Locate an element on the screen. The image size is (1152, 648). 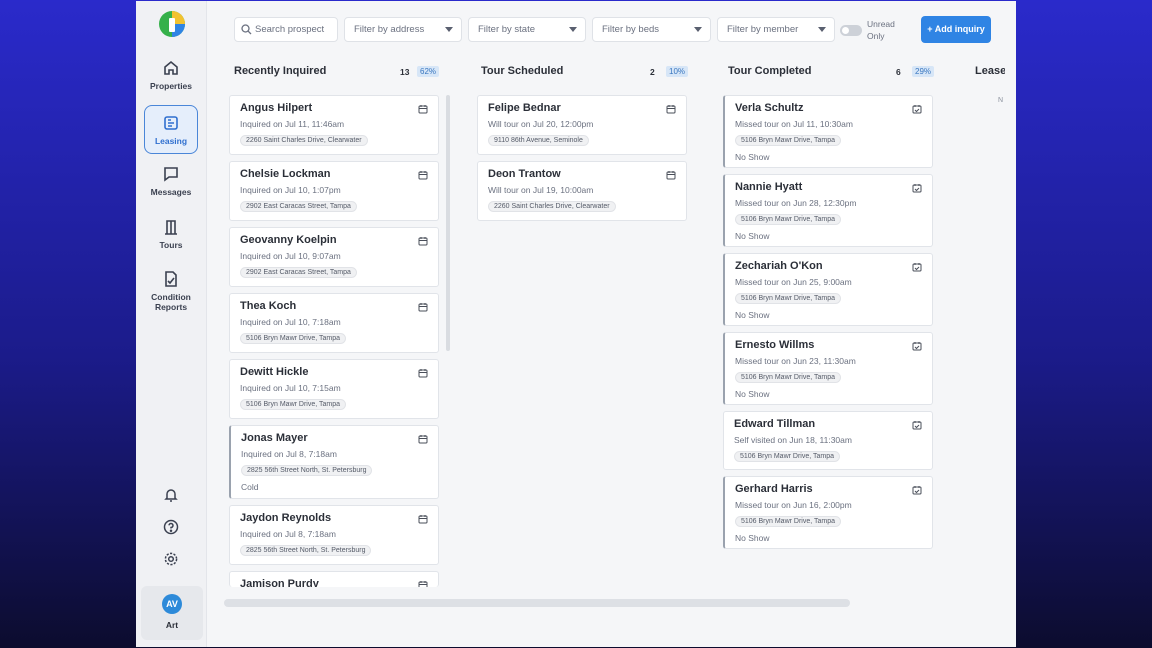
bell-icon is located at coordinates (171, 495).